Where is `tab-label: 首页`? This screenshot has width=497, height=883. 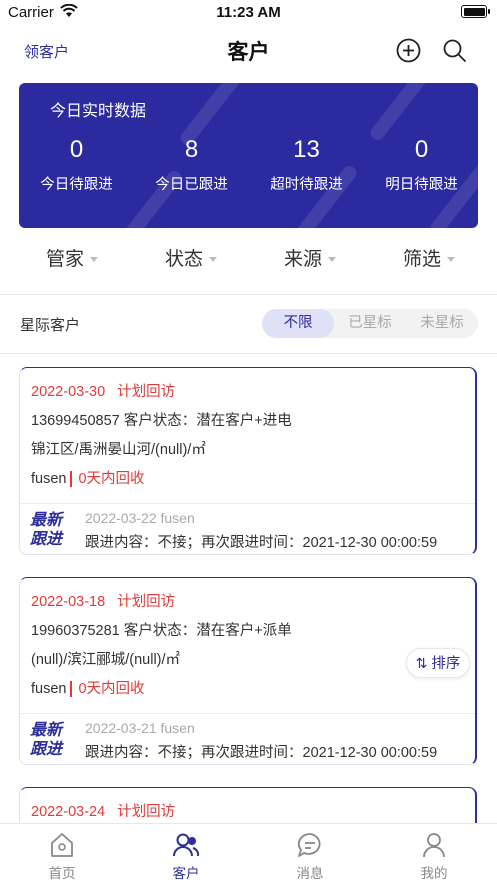
tab-label: 首页 is located at coordinates (62, 873).